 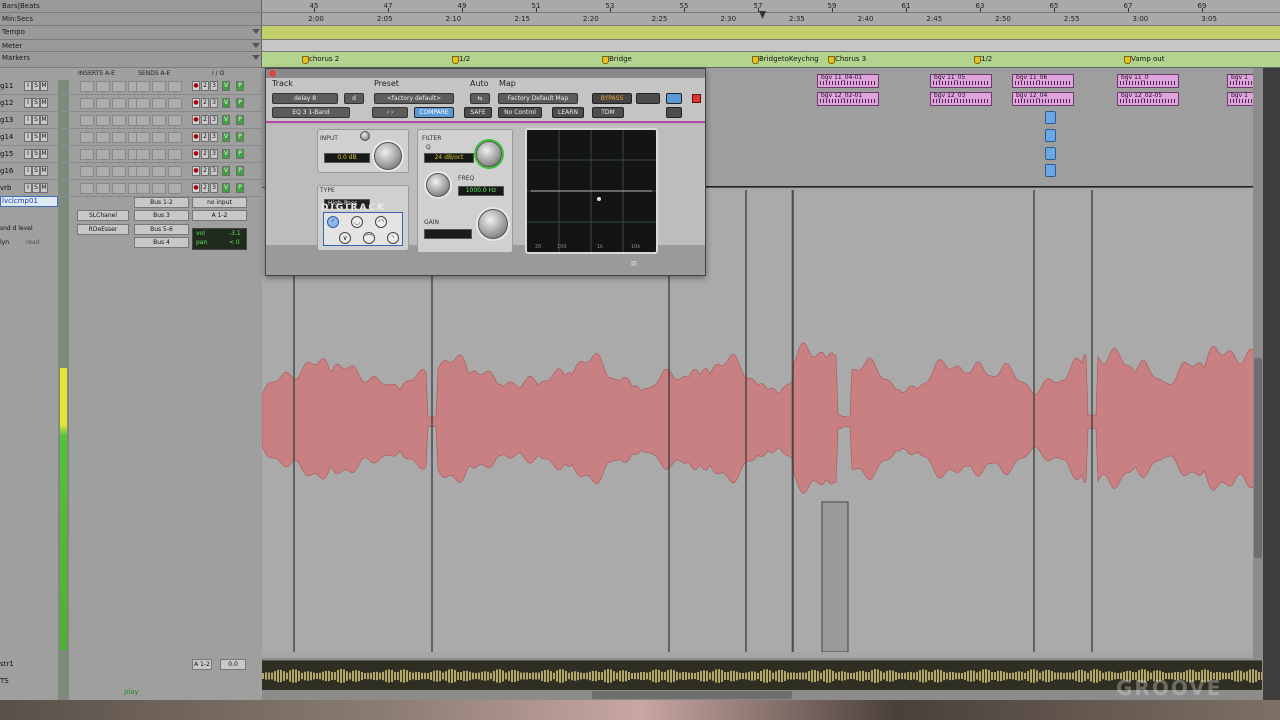 I want to click on track-name: vrb, so click(x=10, y=188).